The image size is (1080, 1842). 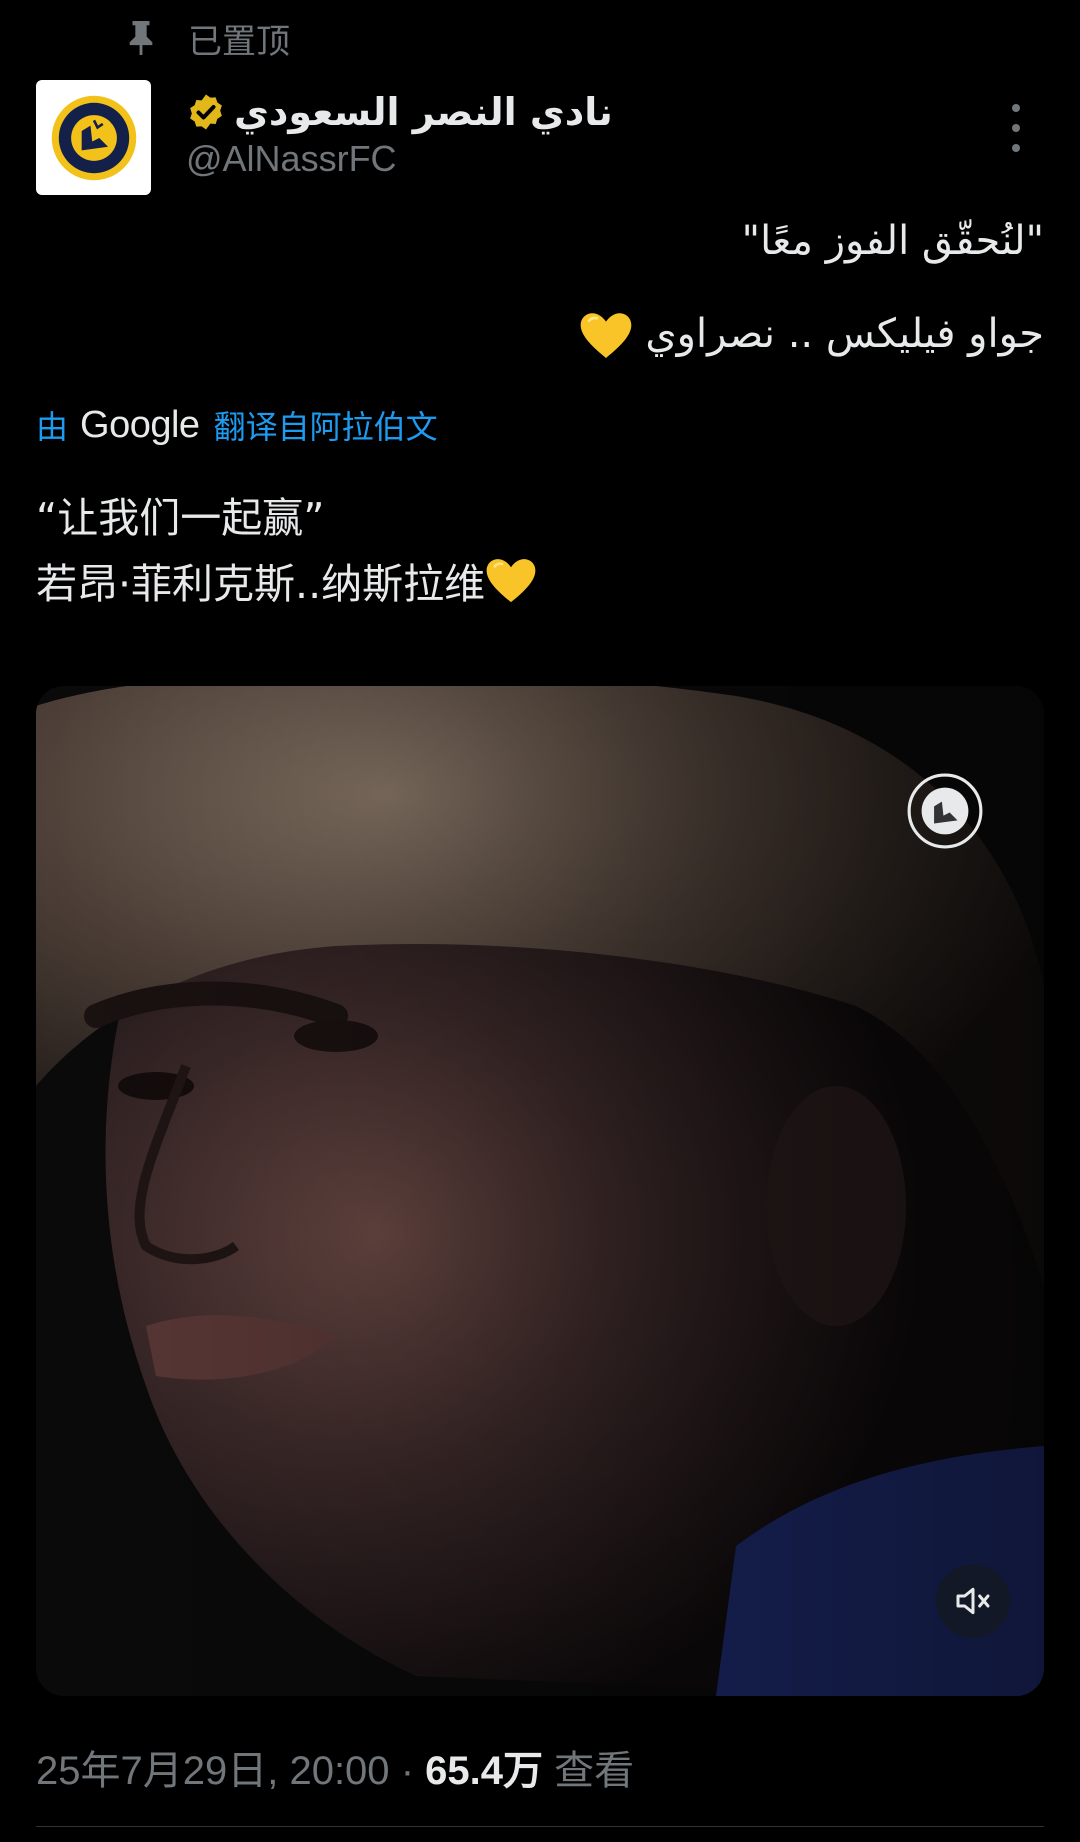 I want to click on speaker-muted-icon, so click(x=973, y=1601).